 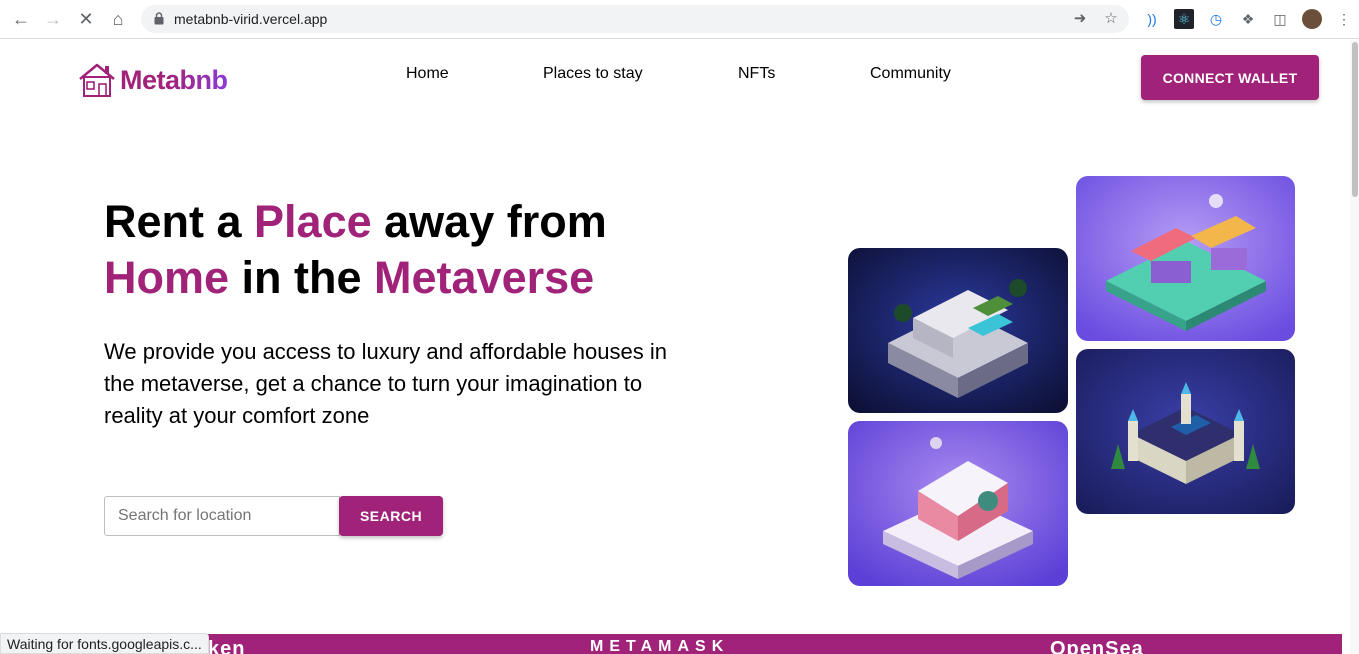 I want to click on nav-nfts: NFTs, so click(x=756, y=74).